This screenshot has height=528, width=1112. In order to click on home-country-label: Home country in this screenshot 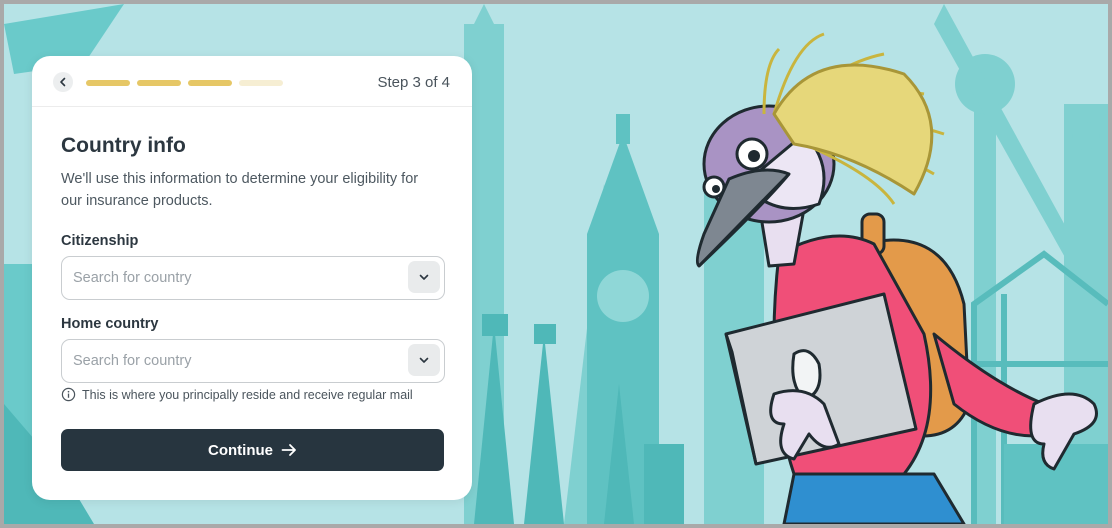, I will do `click(110, 324)`.